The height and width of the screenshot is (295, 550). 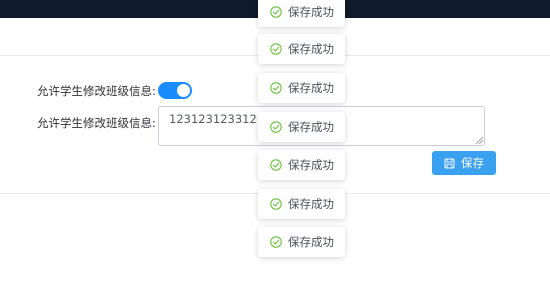 What do you see at coordinates (96, 123) in the screenshot?
I see `textarea-label: 允许学生修改班级信息:` at bounding box center [96, 123].